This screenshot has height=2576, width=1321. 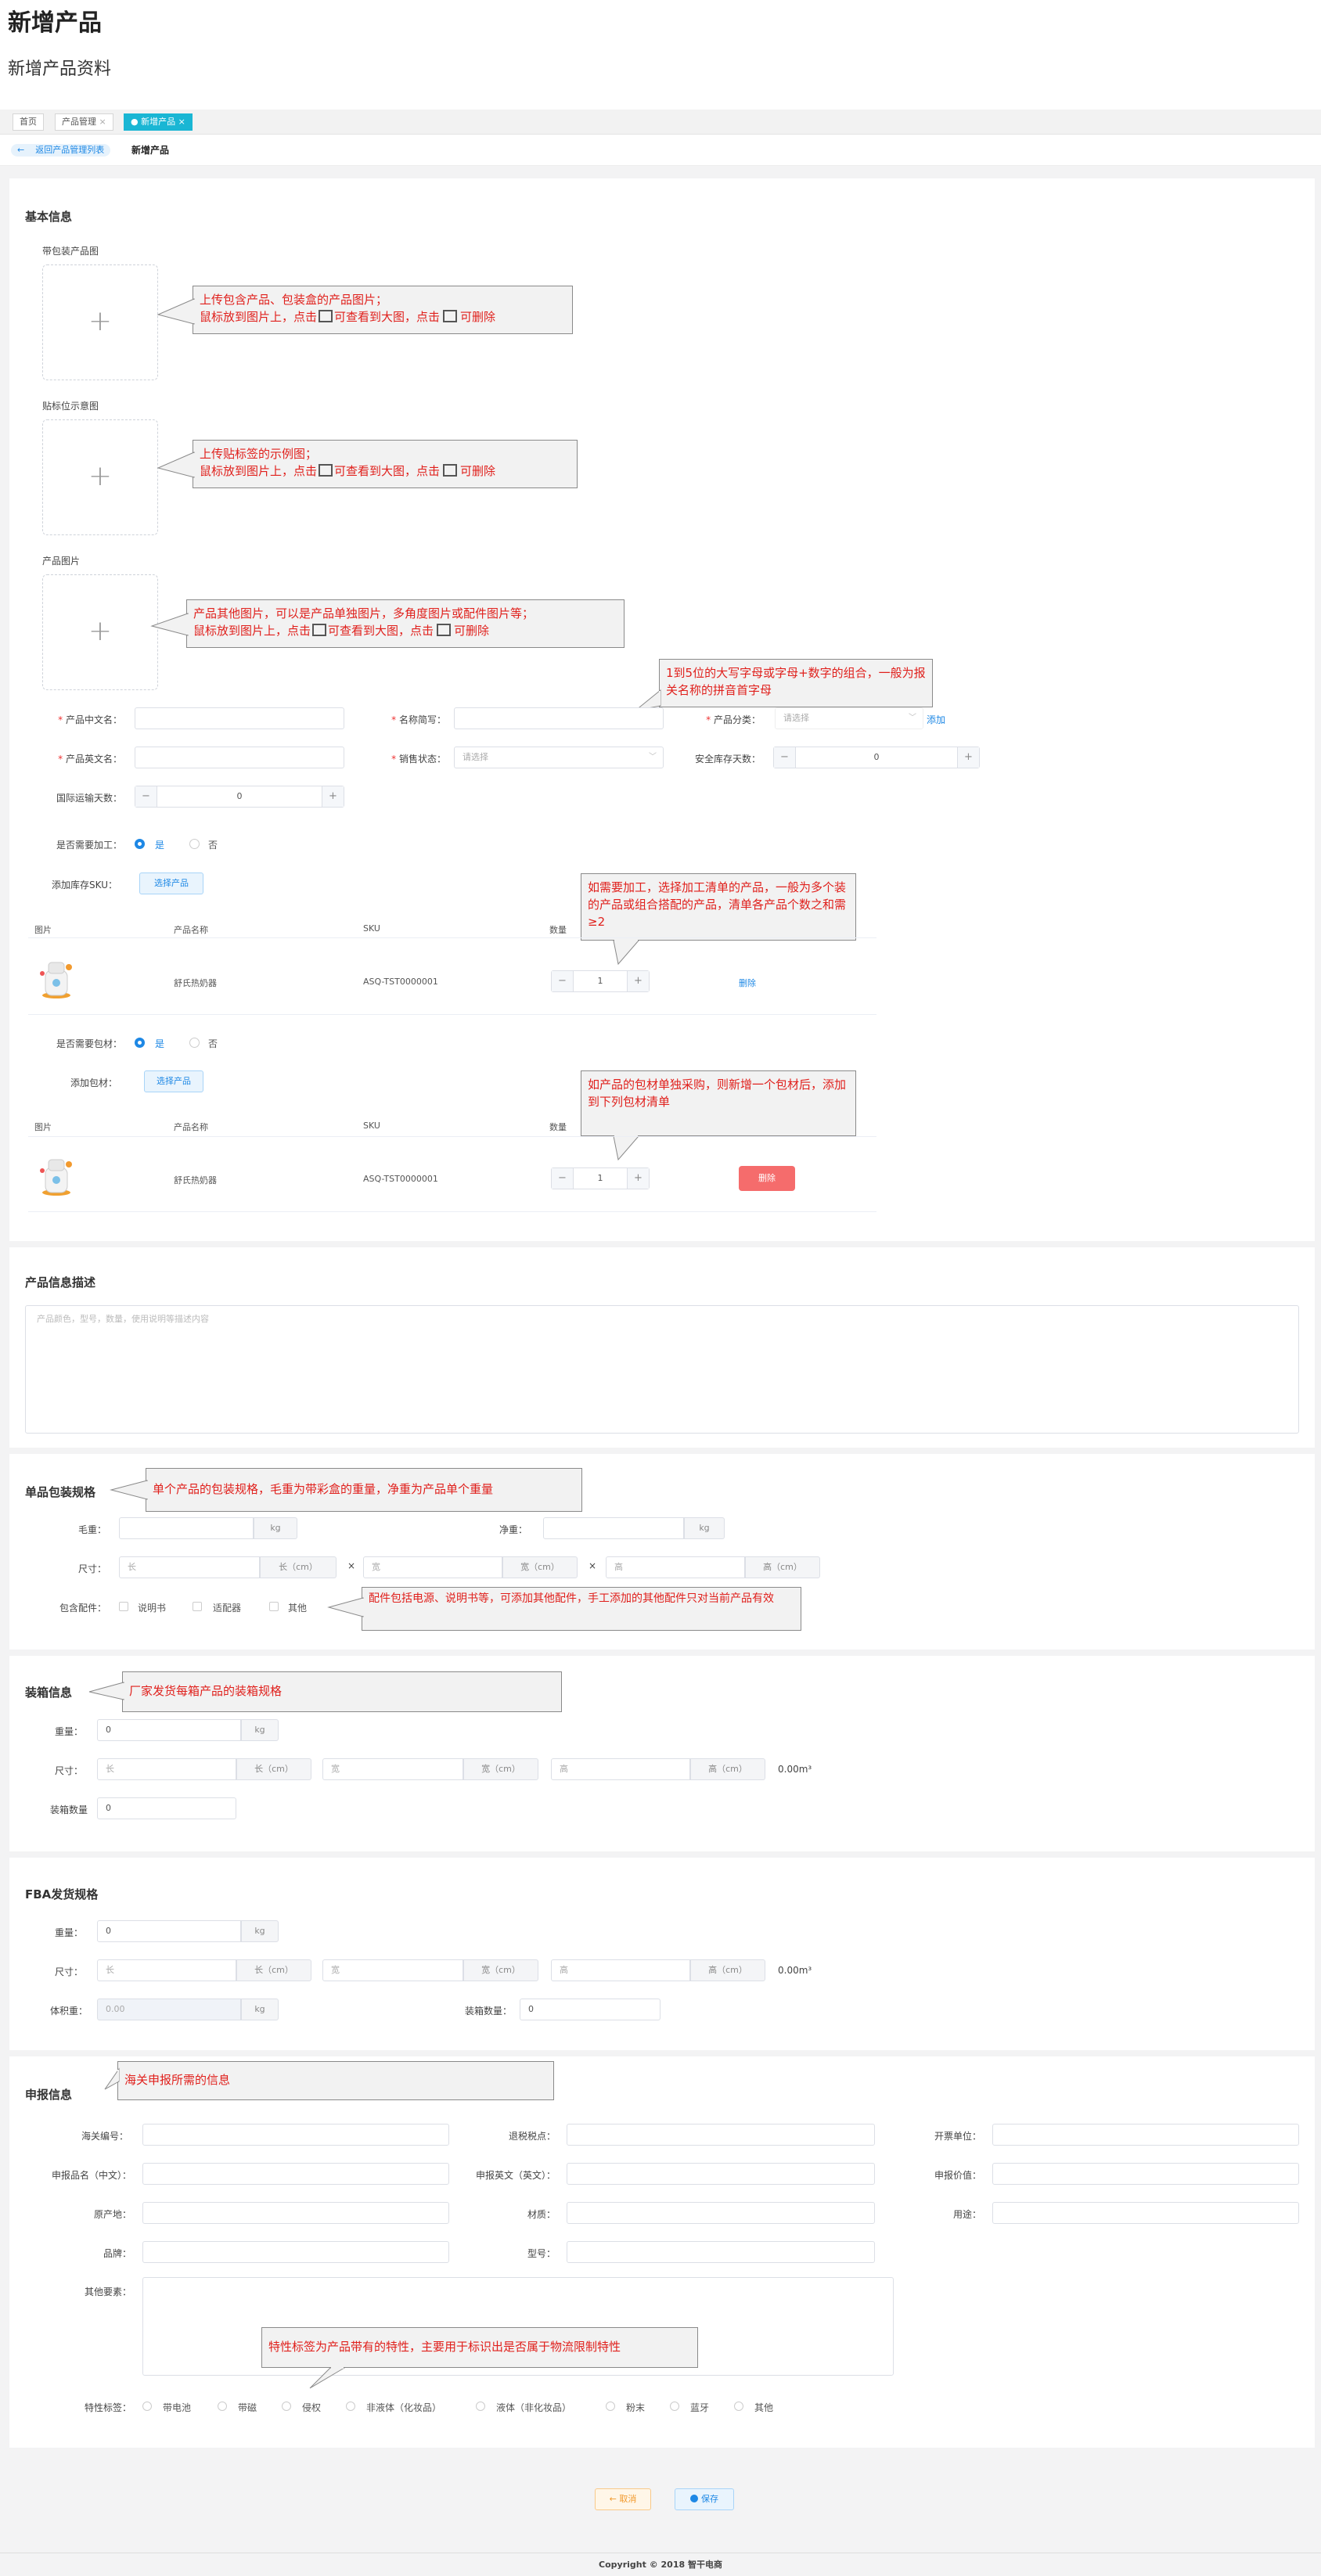 What do you see at coordinates (90, 720) in the screenshot?
I see `cn-name-label: * 产品中文名：` at bounding box center [90, 720].